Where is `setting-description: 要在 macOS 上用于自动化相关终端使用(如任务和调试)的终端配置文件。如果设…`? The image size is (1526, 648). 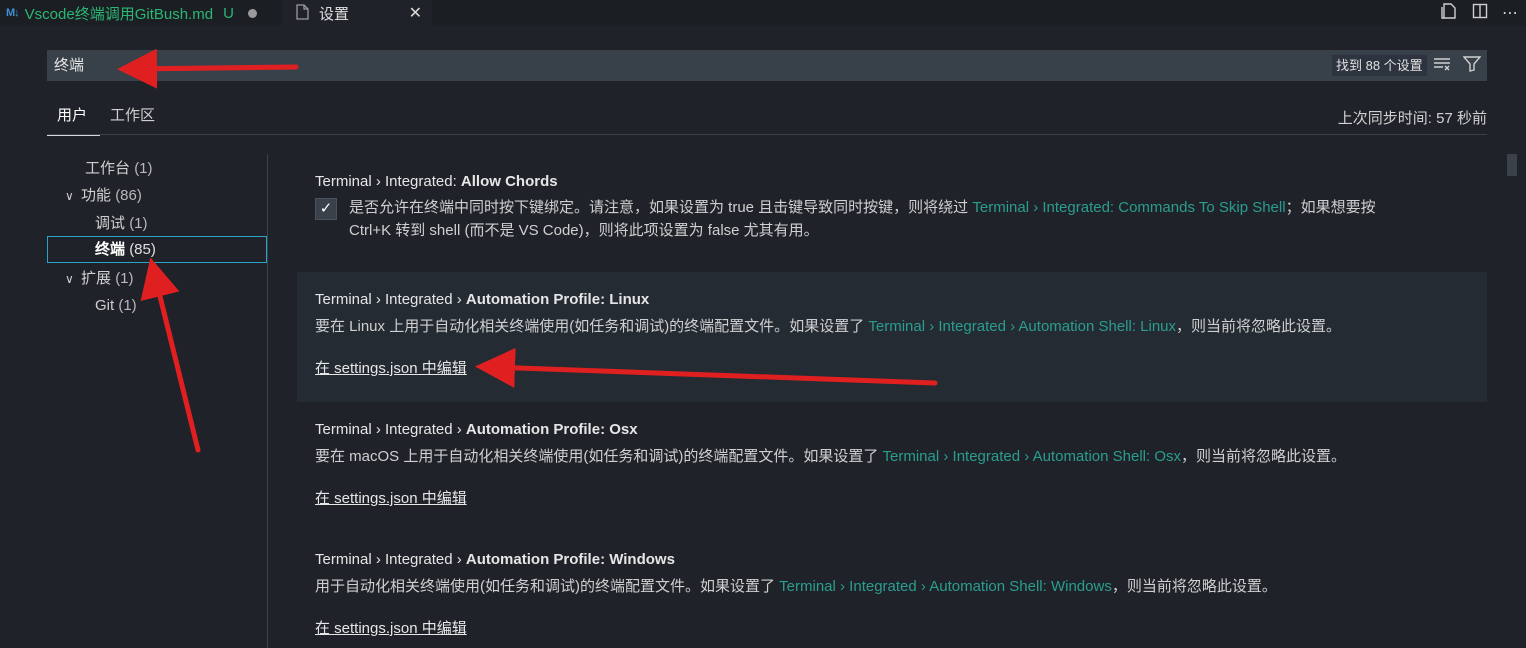
setting-description: 要在 macOS 上用于自动化相关终端使用(如任务和调试)的终端配置文件。如果设… is located at coordinates (831, 456).